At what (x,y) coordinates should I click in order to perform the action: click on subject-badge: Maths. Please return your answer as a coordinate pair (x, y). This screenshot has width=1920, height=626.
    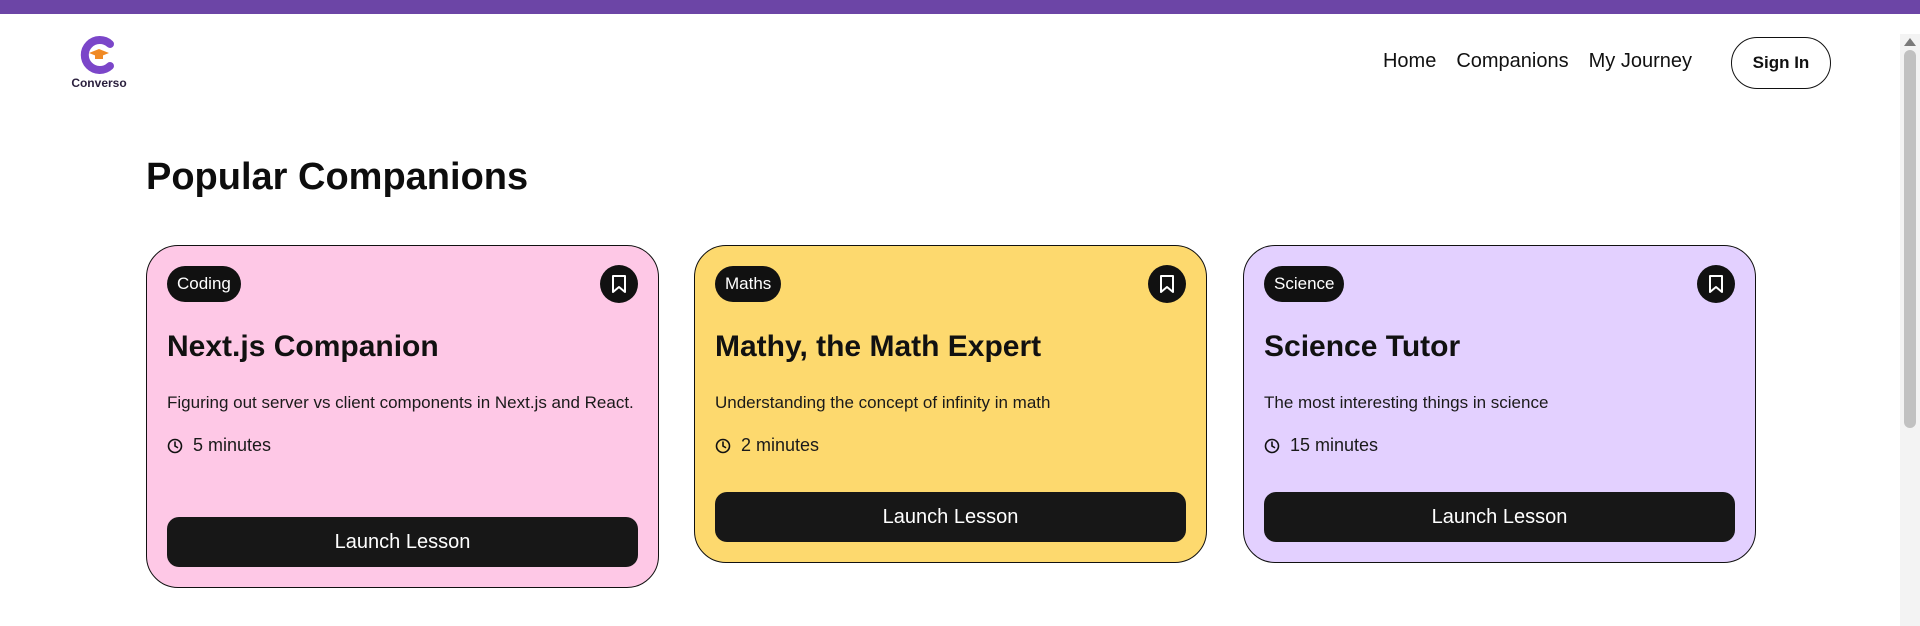
    Looking at the image, I should click on (748, 284).